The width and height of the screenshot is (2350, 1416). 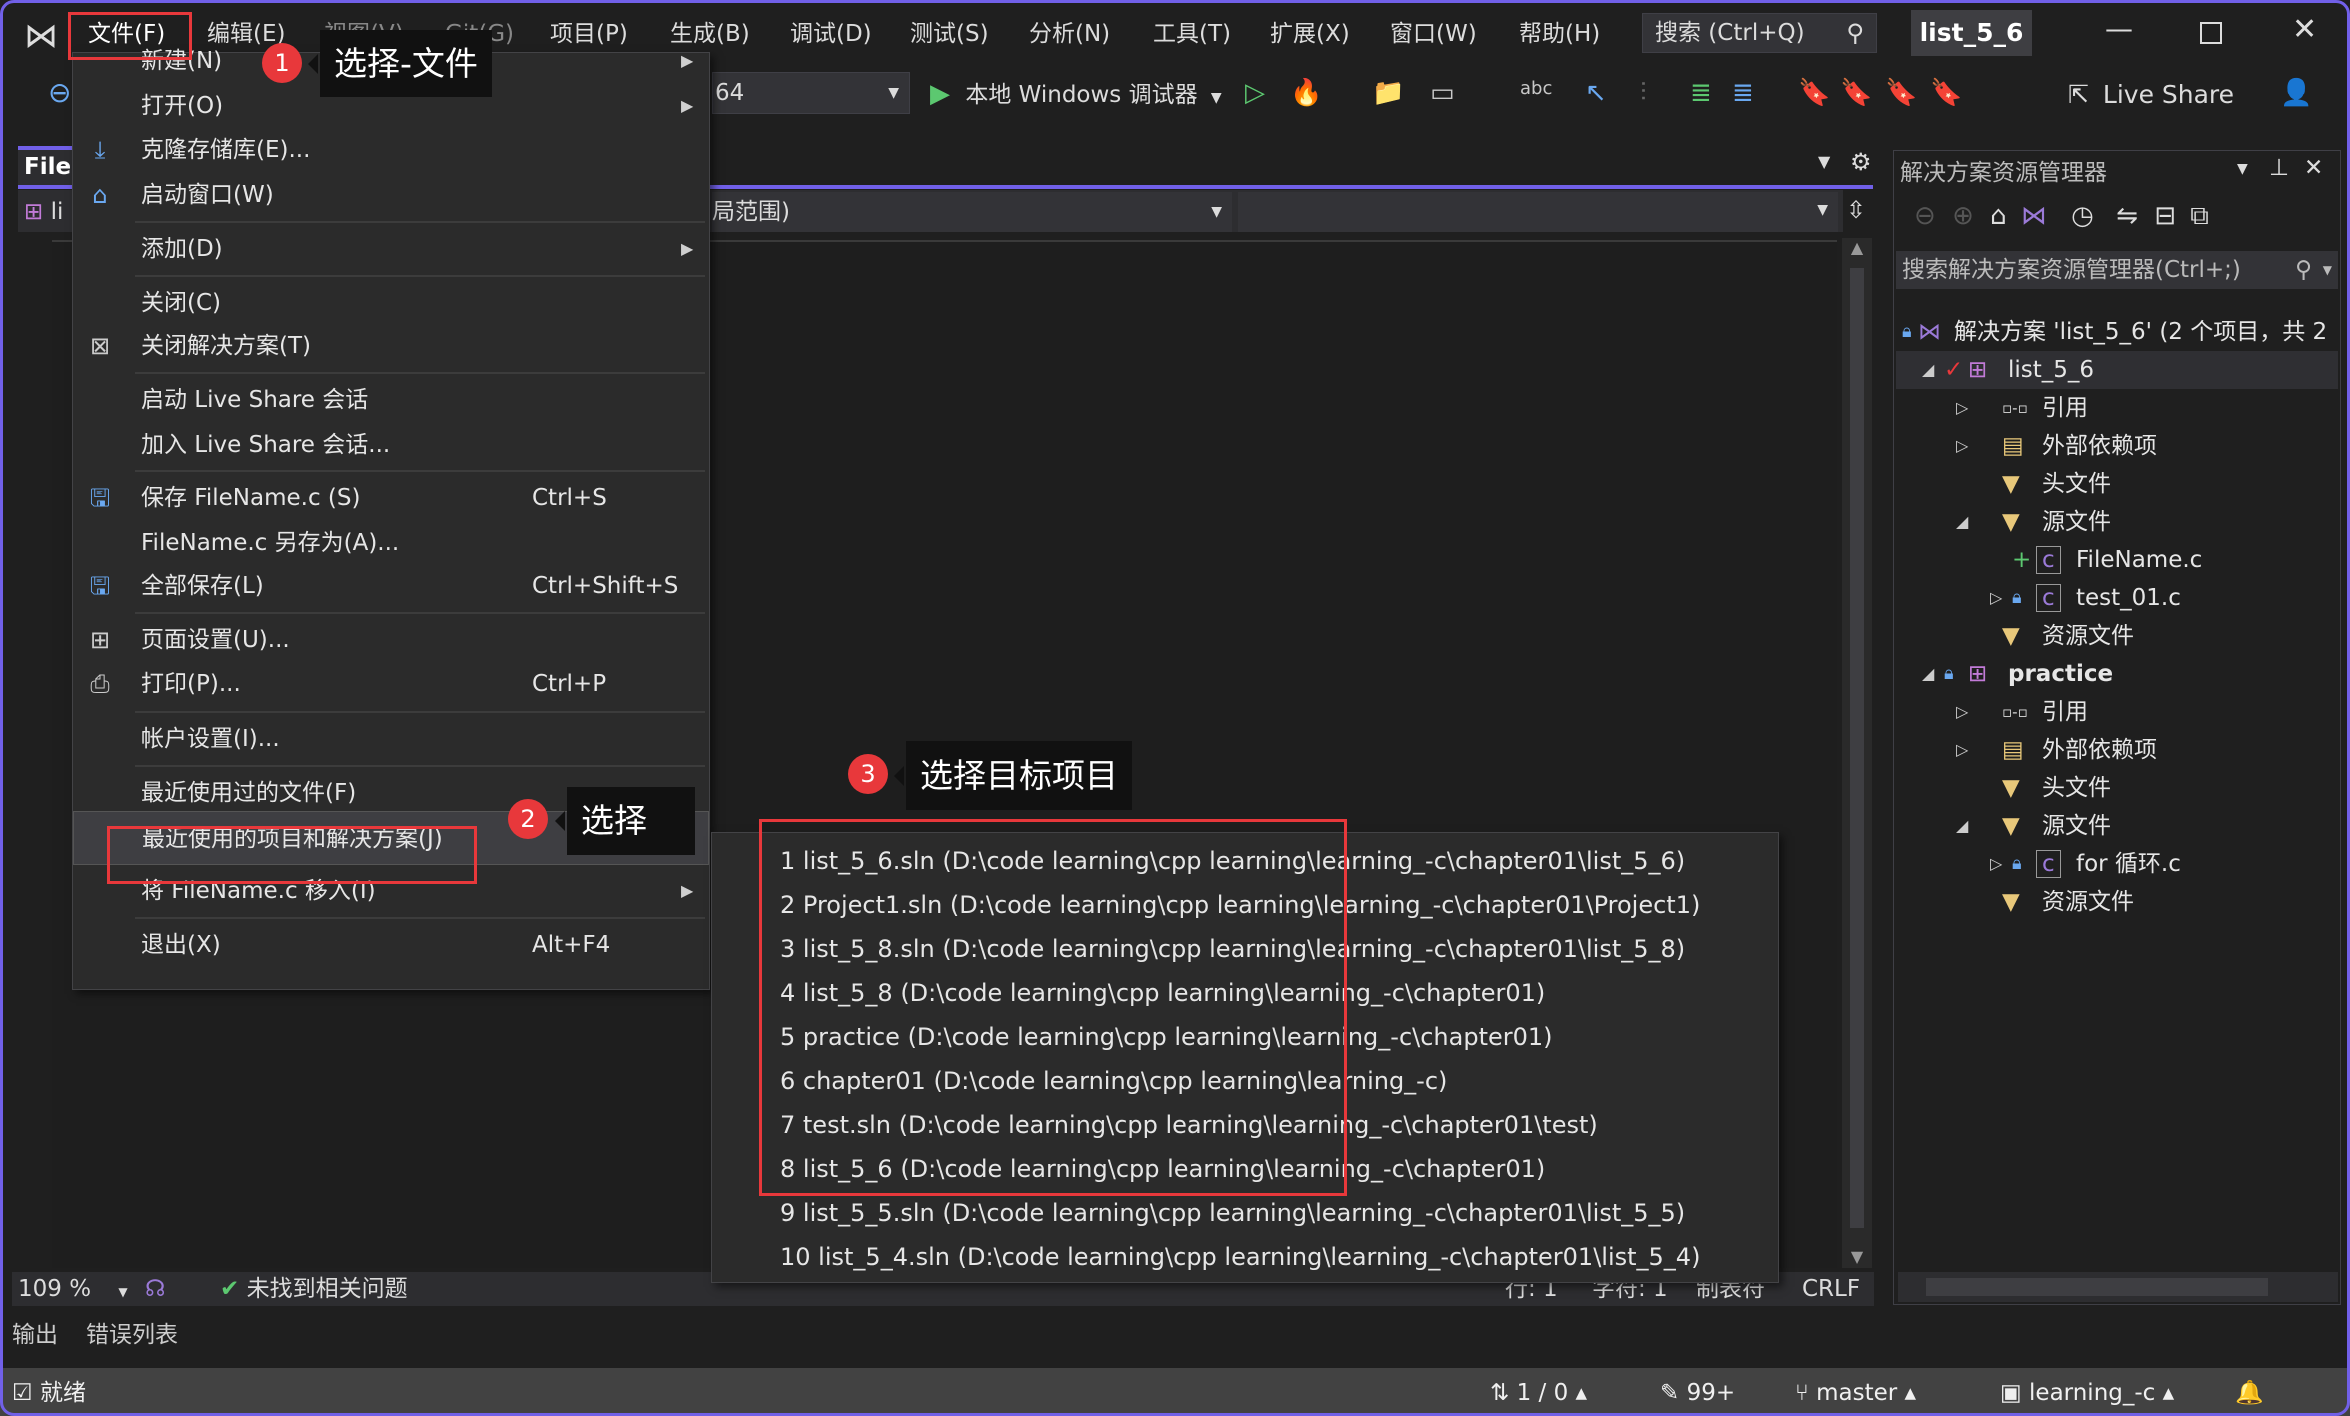 What do you see at coordinates (2117, 864) in the screenshot?
I see `tree-item: ▷ 🔒︎ c for 循环.c` at bounding box center [2117, 864].